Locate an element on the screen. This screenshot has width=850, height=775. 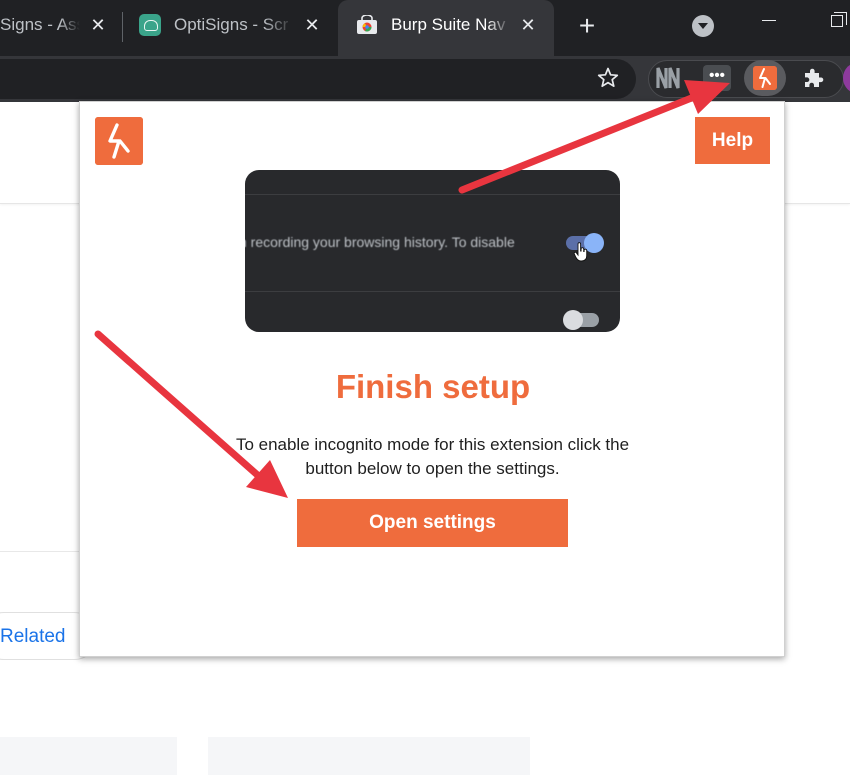
finish-setup-title: Finish setup is located at coordinates (433, 386).